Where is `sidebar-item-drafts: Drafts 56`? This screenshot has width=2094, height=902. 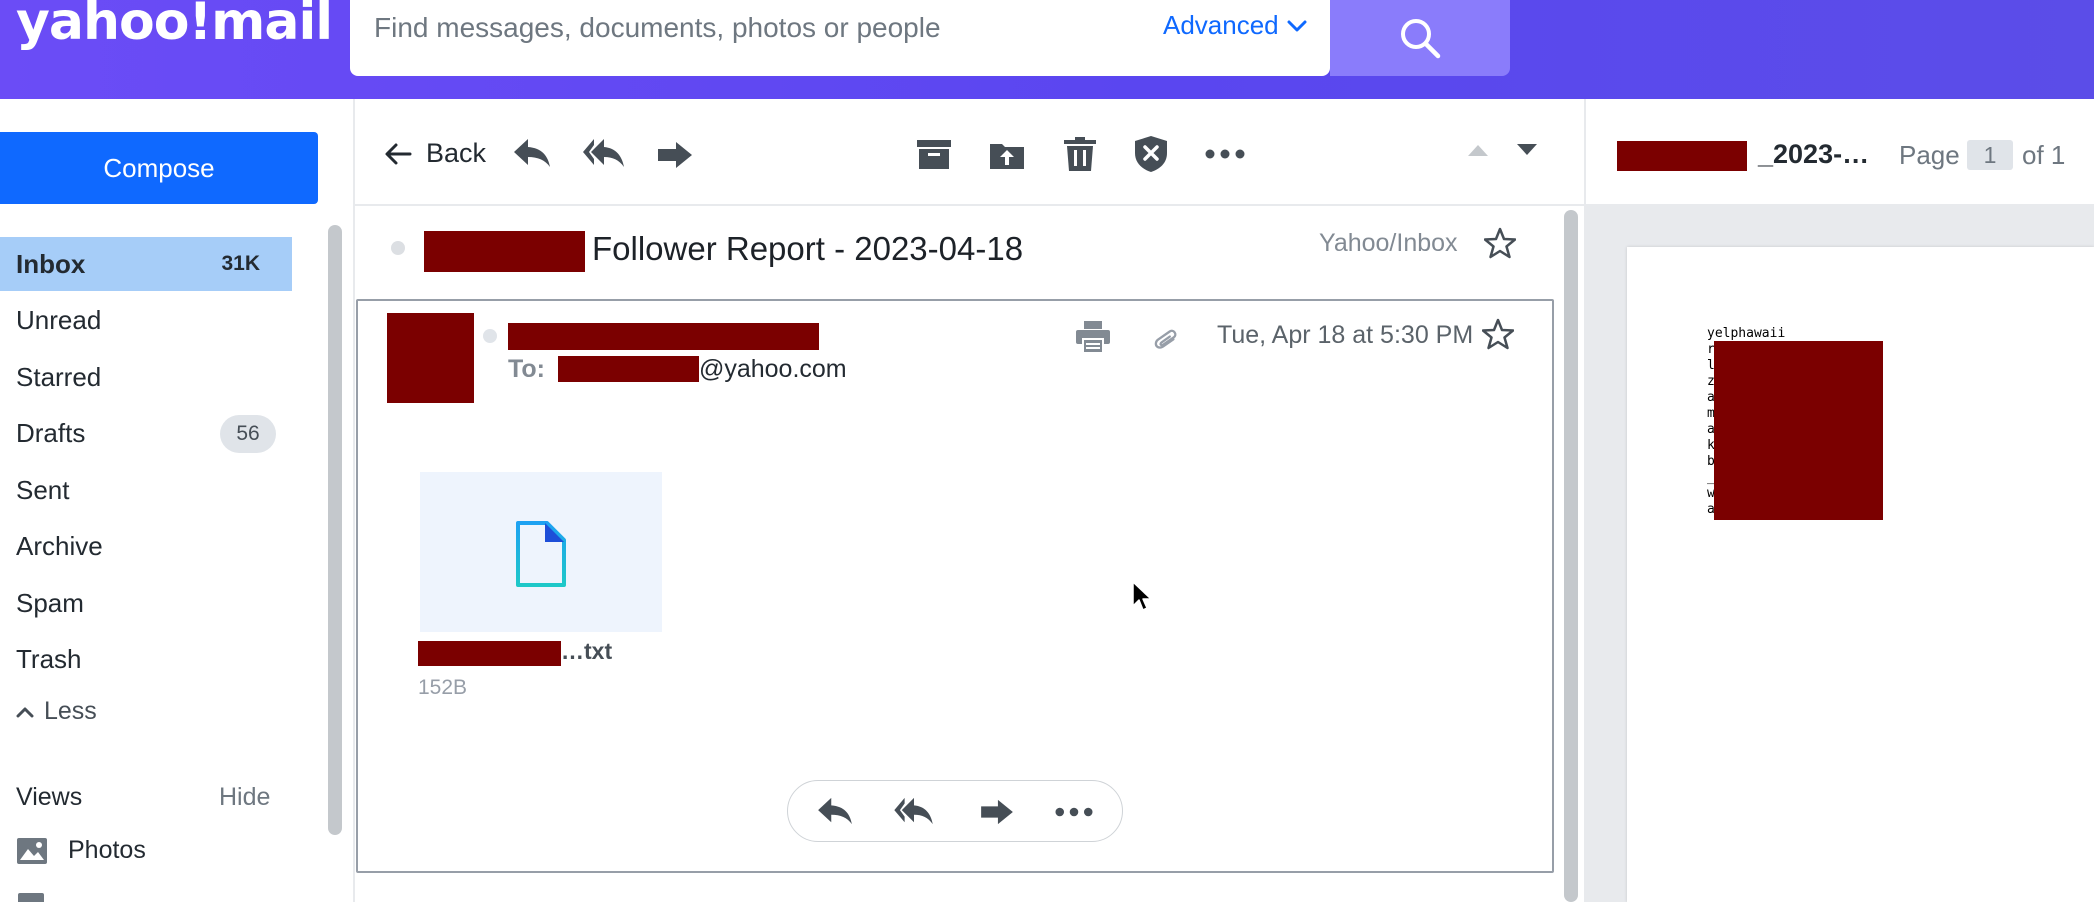
sidebar-item-drafts: Drafts 56 is located at coordinates (146, 434).